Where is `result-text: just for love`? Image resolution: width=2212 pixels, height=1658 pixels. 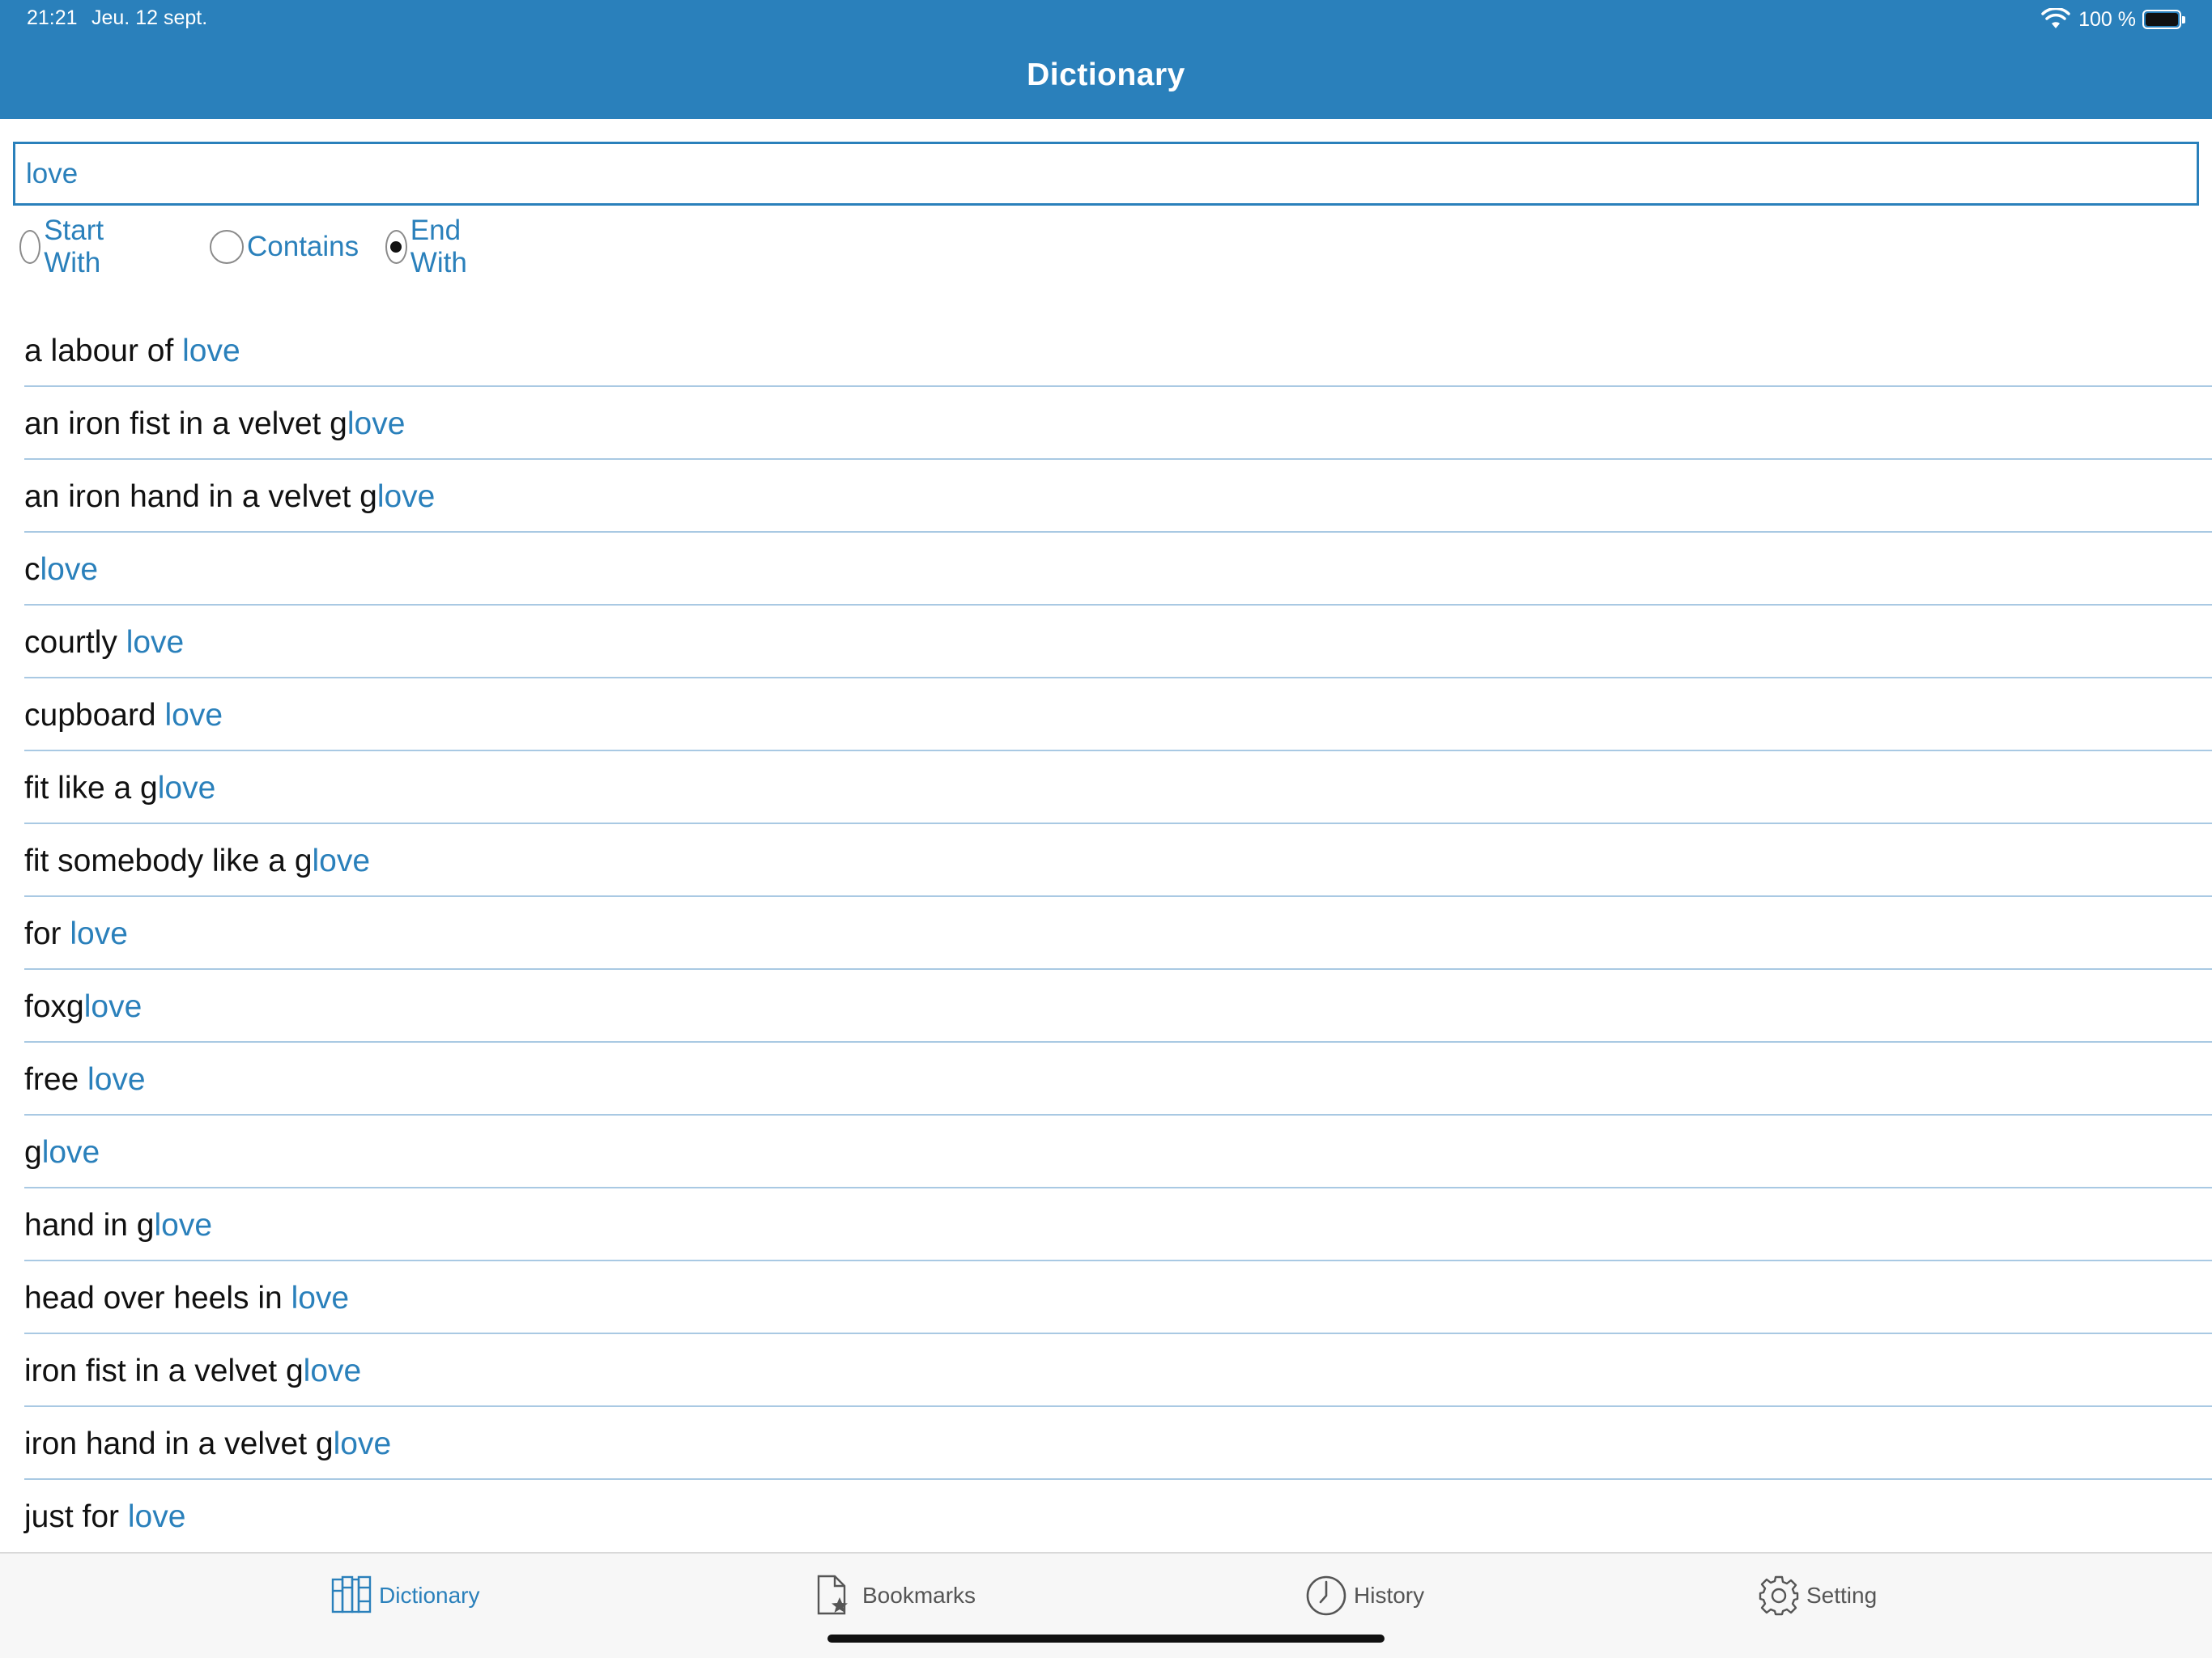 result-text: just for love is located at coordinates (104, 1517).